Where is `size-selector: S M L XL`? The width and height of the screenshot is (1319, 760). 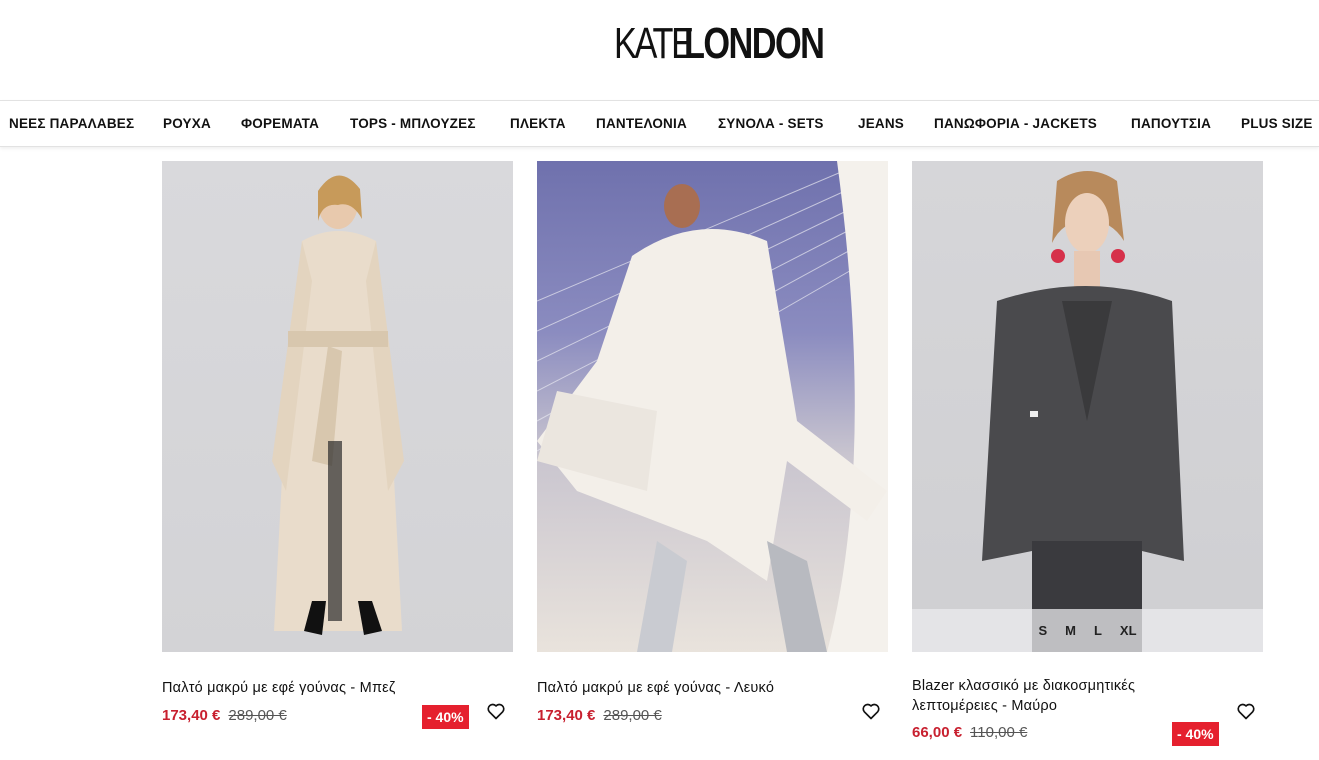 size-selector: S M L XL is located at coordinates (1087, 630).